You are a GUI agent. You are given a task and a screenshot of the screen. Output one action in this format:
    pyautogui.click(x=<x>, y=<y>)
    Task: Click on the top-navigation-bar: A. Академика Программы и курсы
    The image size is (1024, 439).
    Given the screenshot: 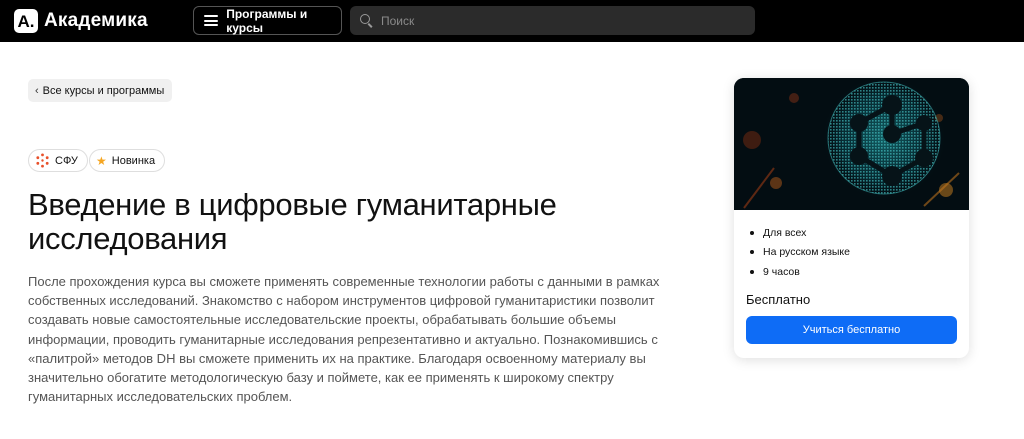 What is the action you would take?
    pyautogui.click(x=512, y=21)
    